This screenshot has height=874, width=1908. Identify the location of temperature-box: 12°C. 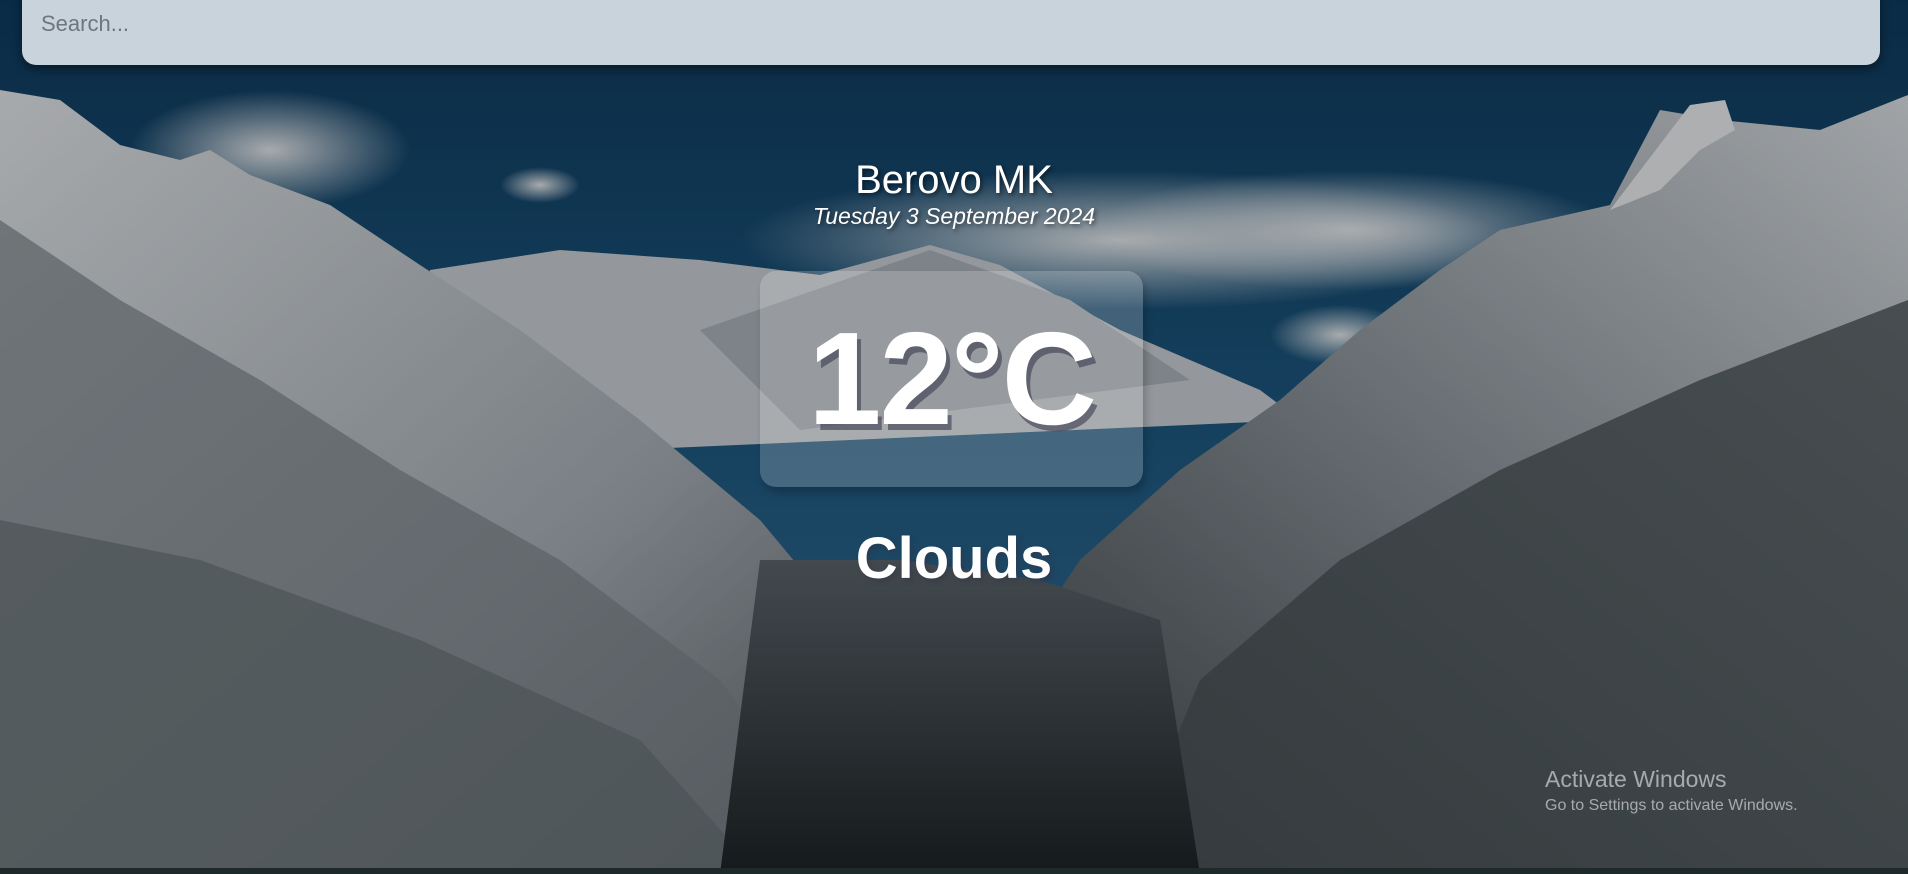
(951, 379).